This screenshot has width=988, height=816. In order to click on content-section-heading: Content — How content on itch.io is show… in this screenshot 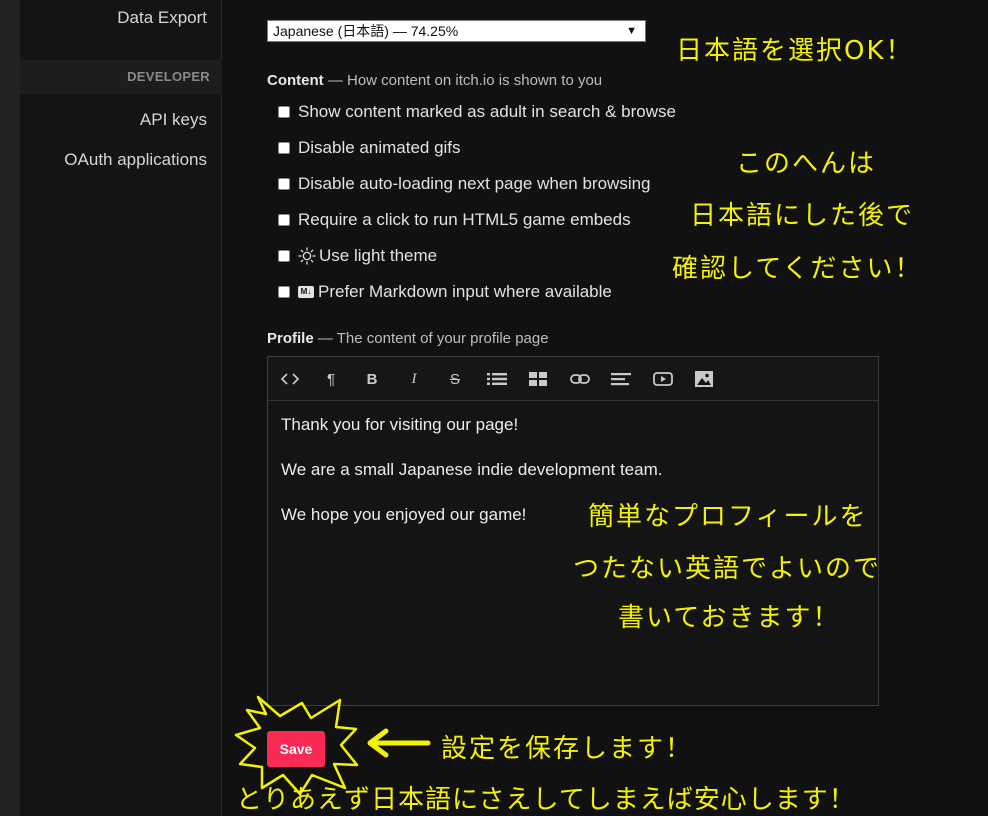, I will do `click(434, 80)`.